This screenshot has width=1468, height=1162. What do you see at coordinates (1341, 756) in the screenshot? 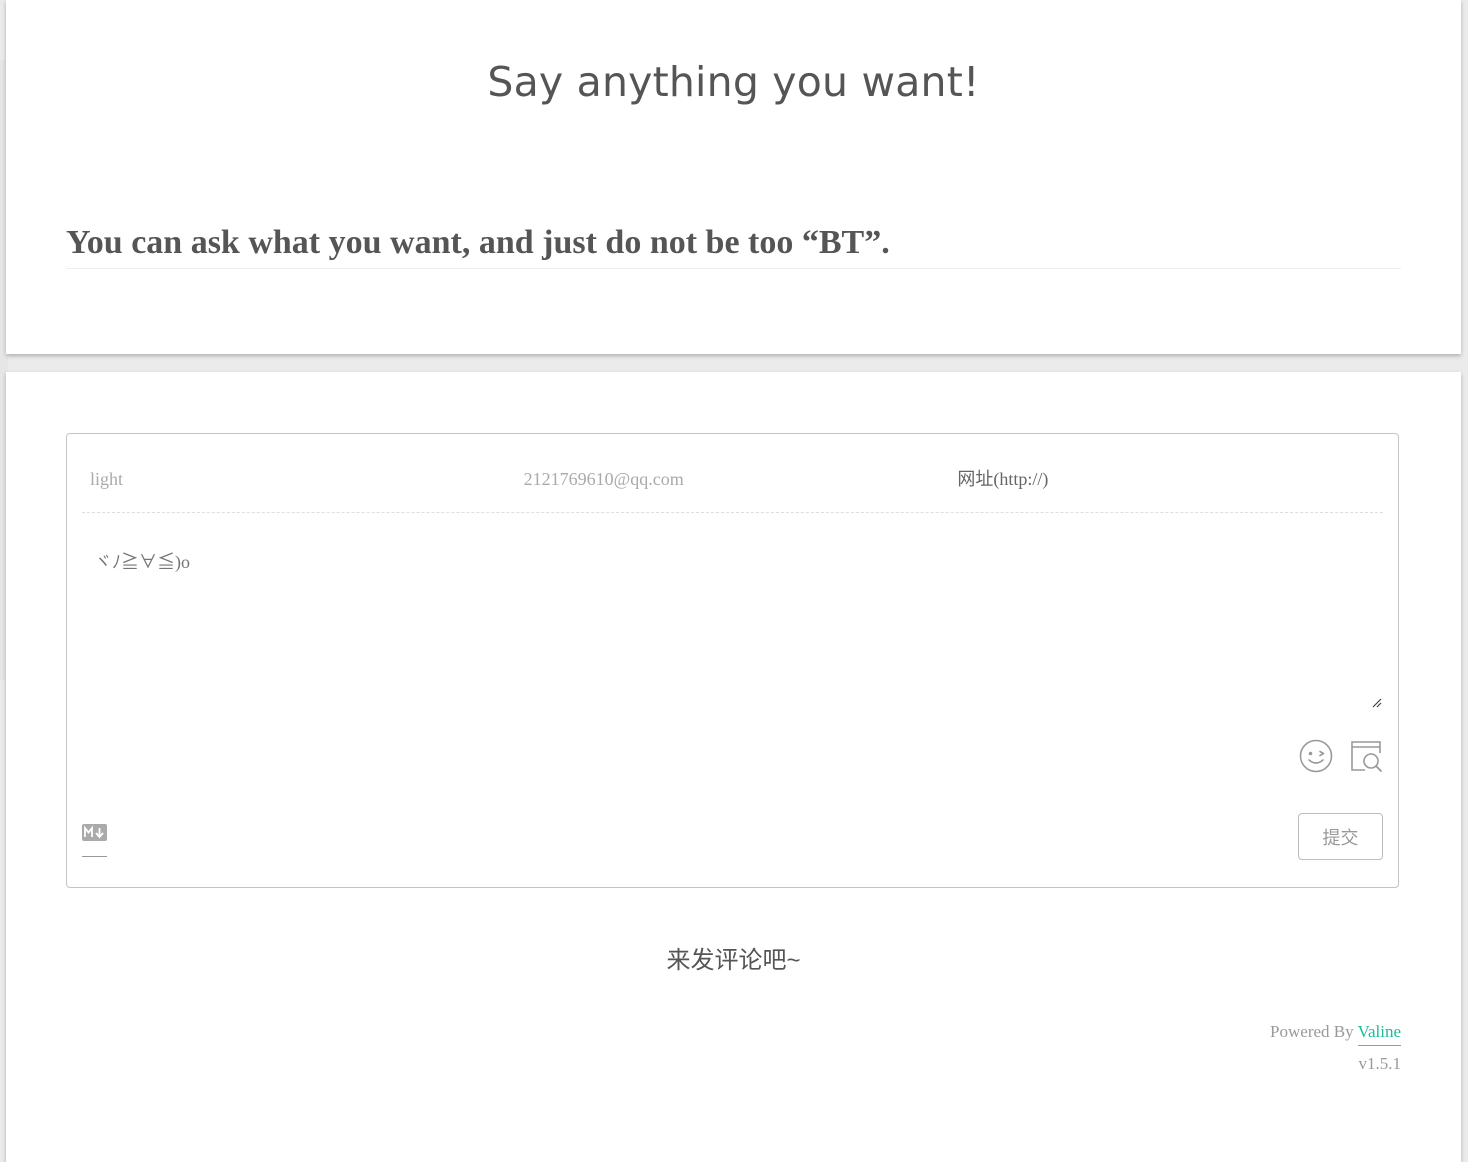
I see `comment-tools` at bounding box center [1341, 756].